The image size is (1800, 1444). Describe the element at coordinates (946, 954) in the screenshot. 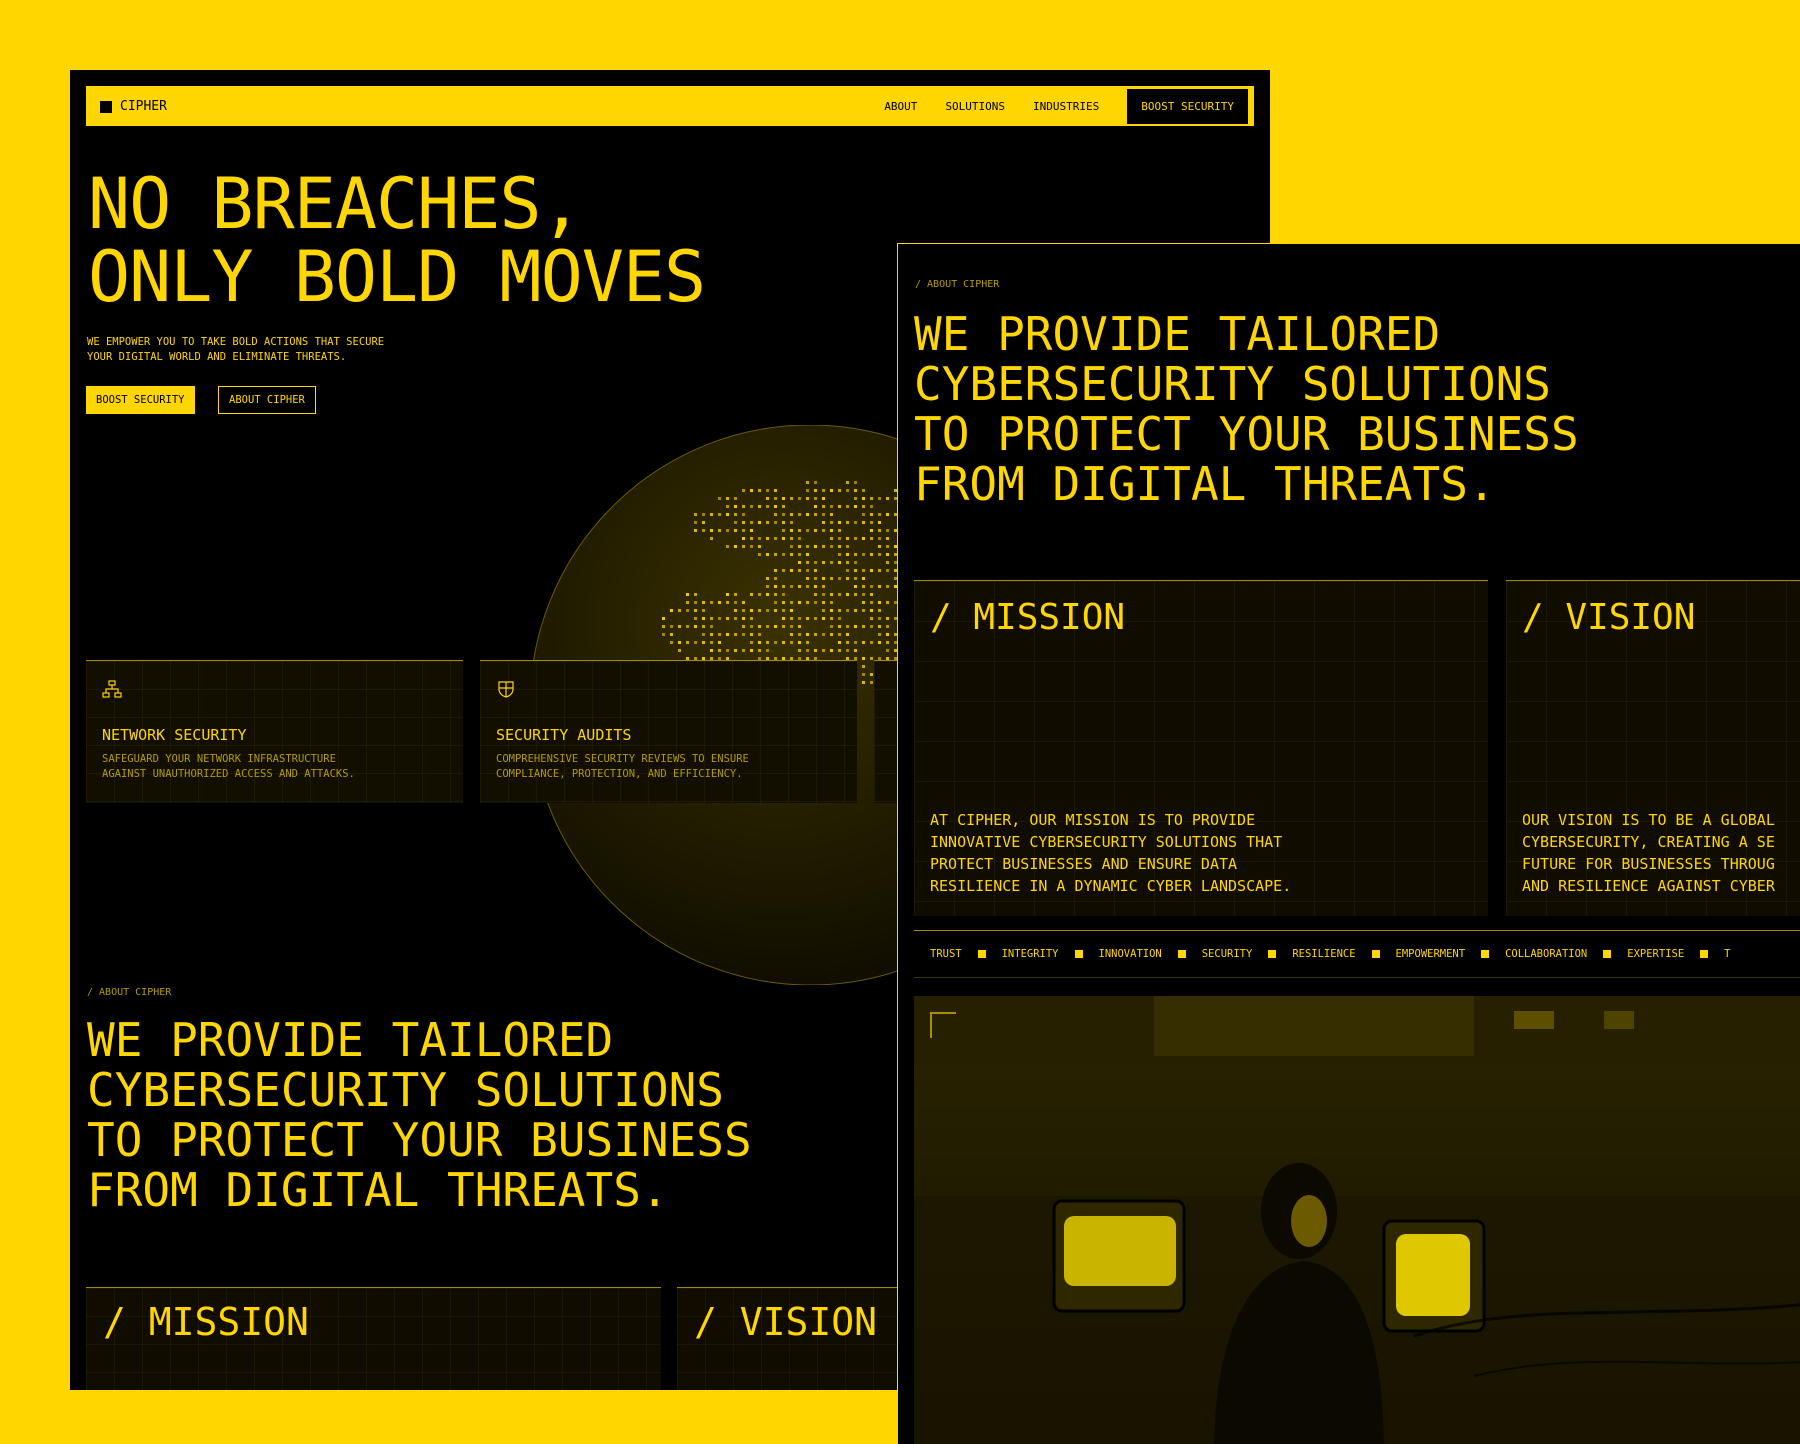

I see `value-item: TRUST` at that location.